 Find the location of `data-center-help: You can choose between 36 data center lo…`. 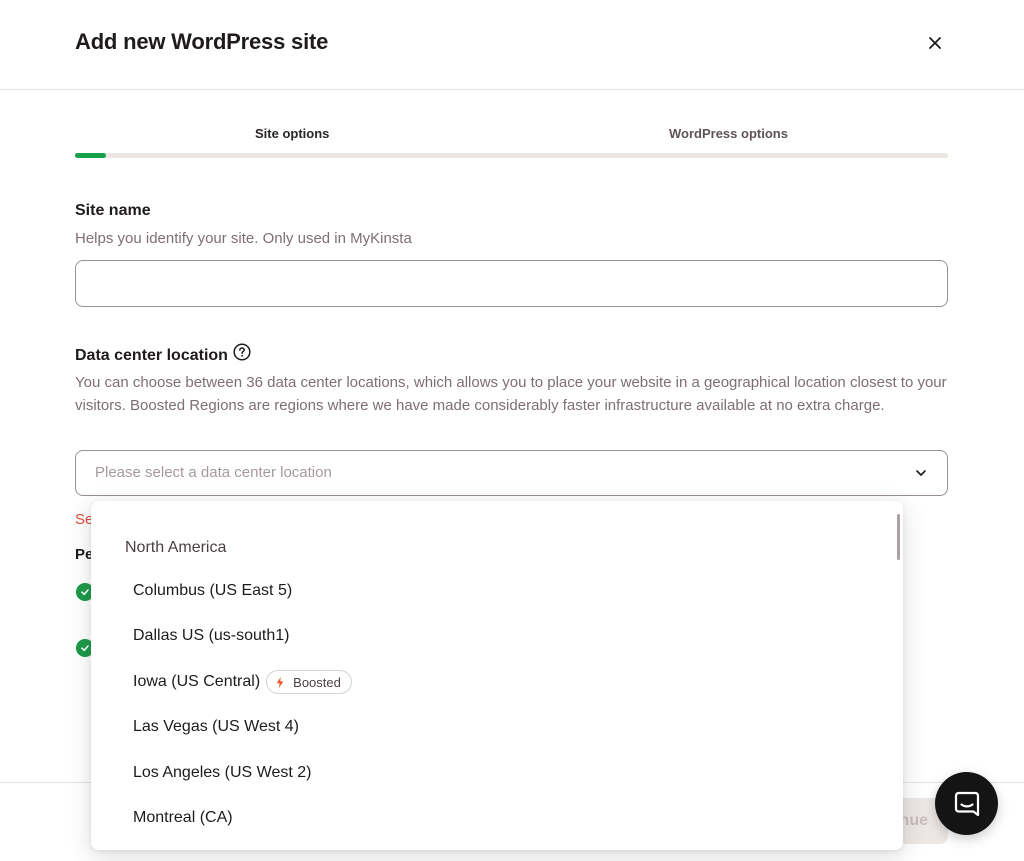

data-center-help: You can choose between 36 data center lo… is located at coordinates (511, 394).